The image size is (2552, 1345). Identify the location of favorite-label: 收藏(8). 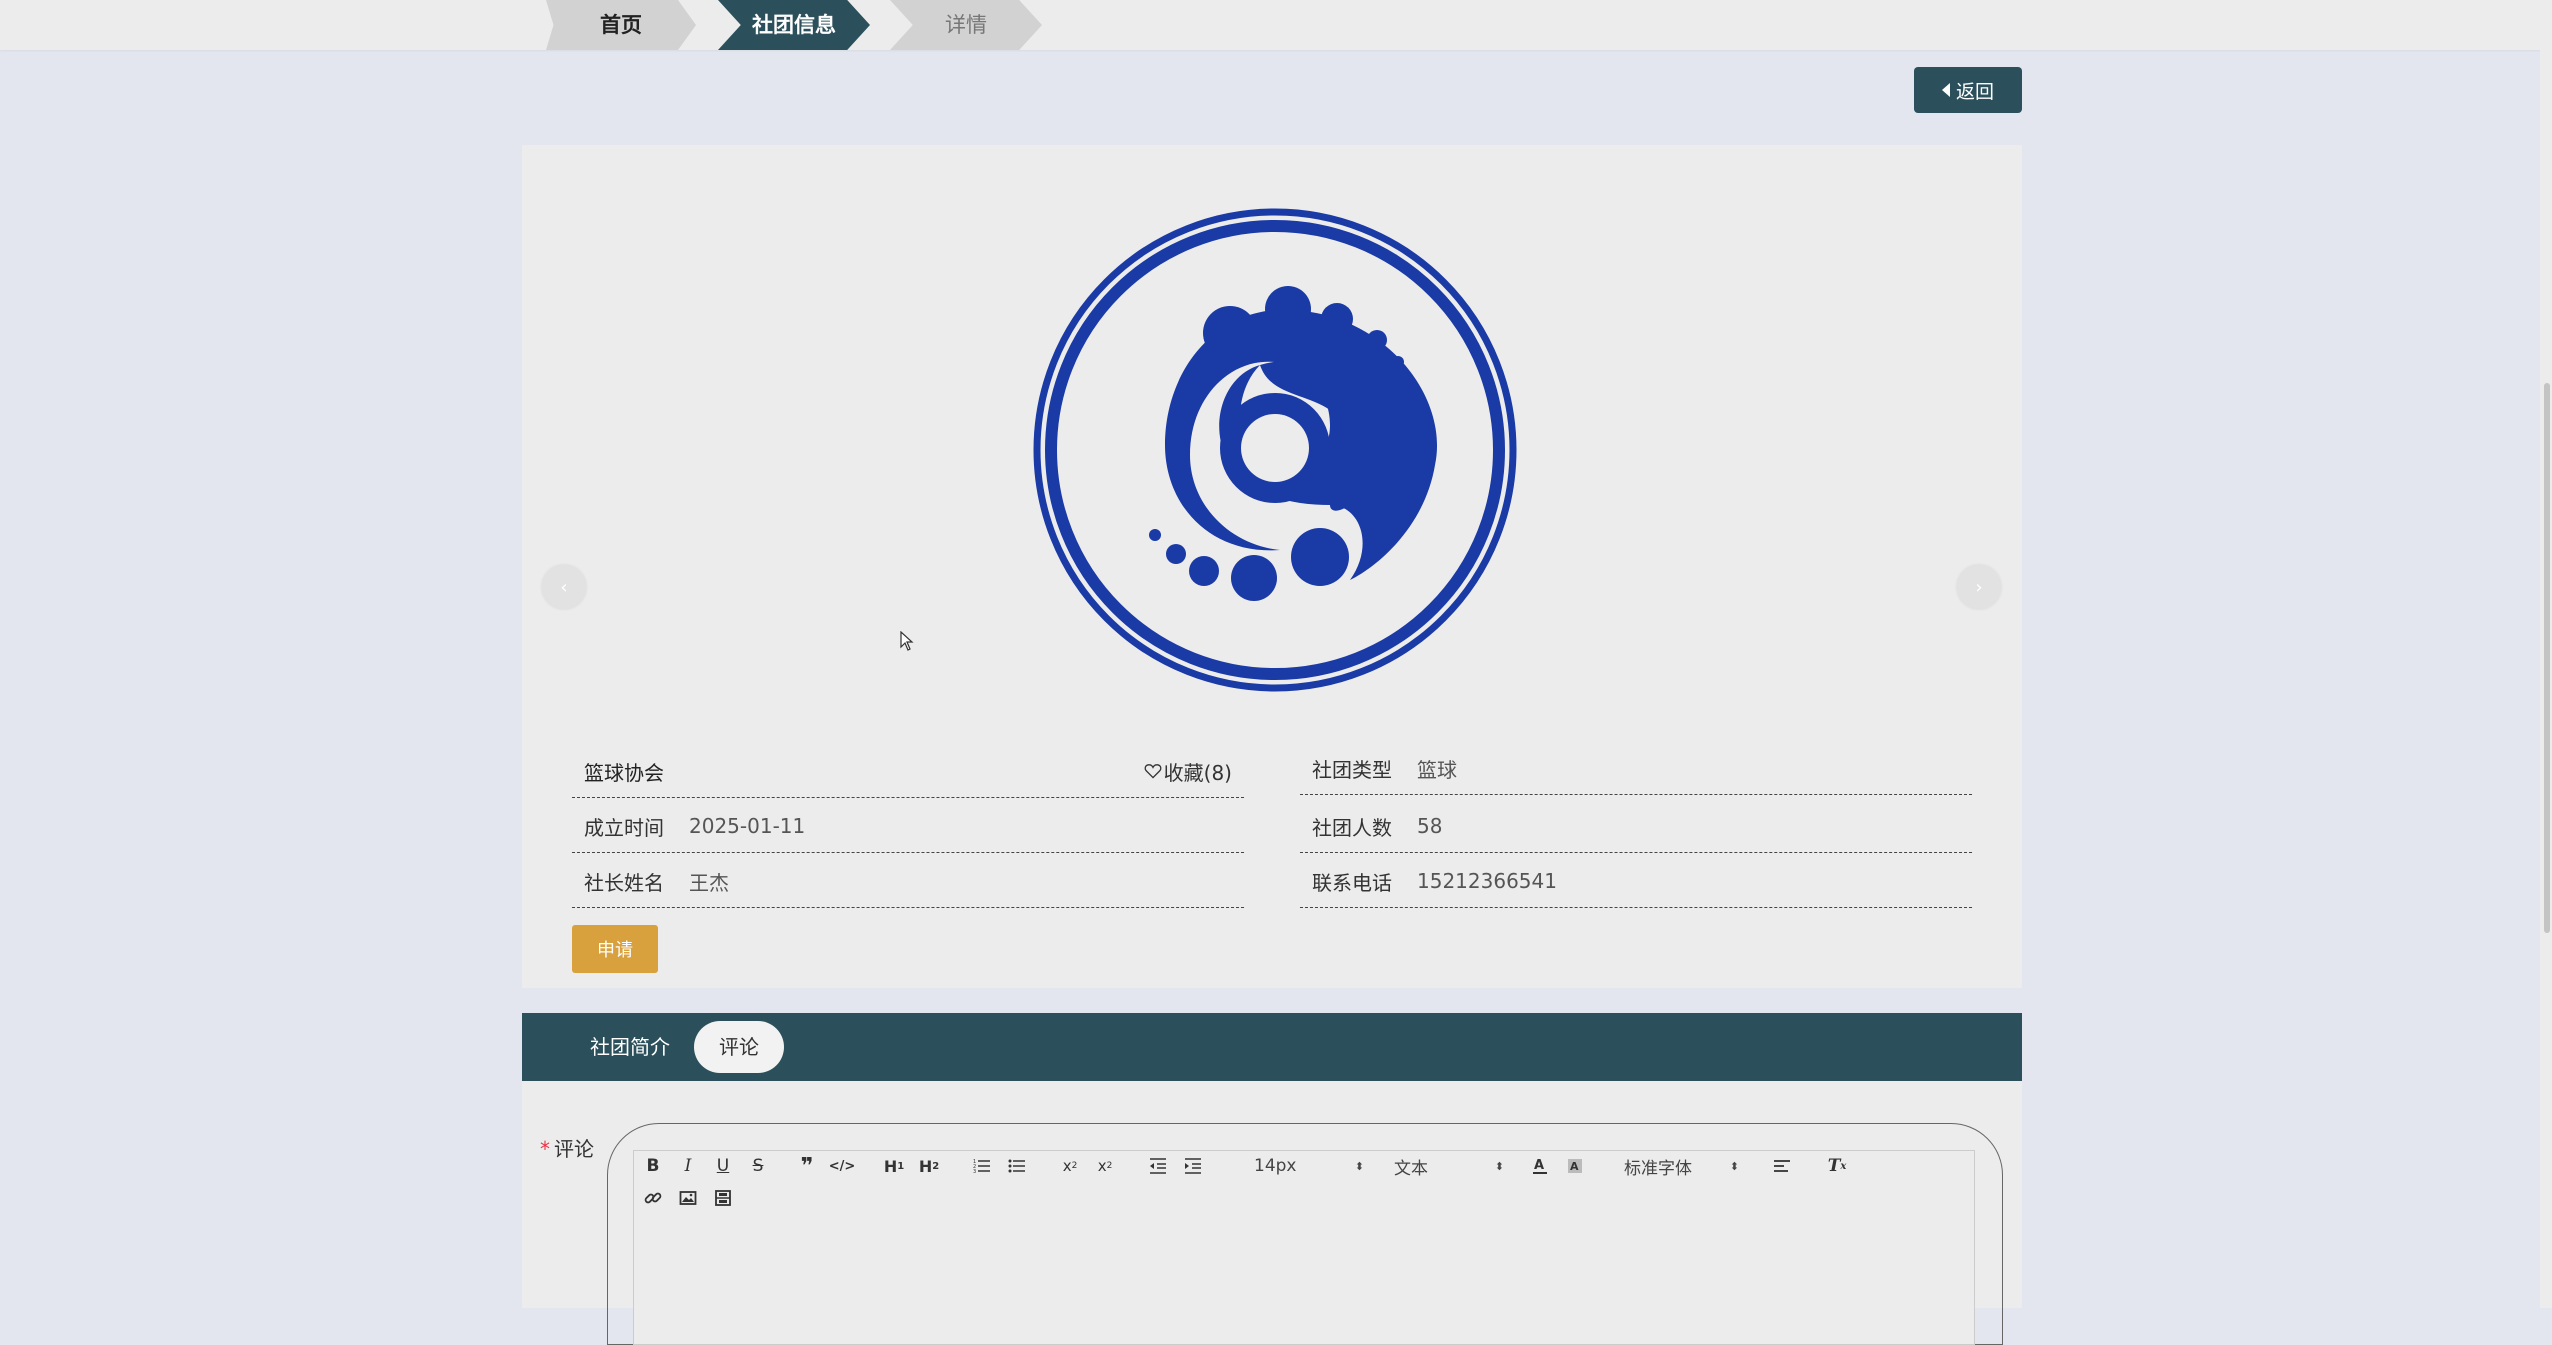
(1197, 772).